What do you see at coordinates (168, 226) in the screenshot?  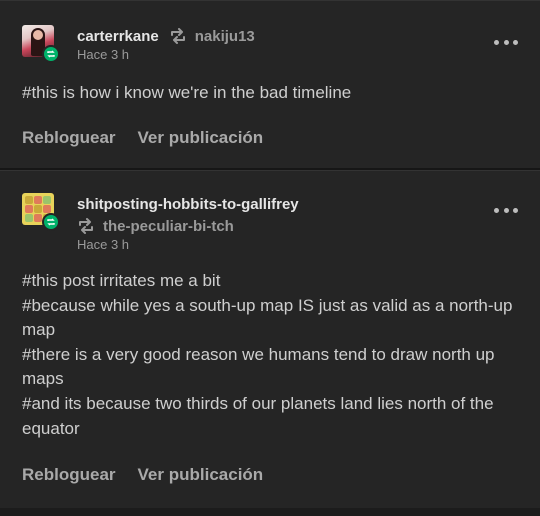 I see `reblogged-from-link: the-peculiar-bi-tch` at bounding box center [168, 226].